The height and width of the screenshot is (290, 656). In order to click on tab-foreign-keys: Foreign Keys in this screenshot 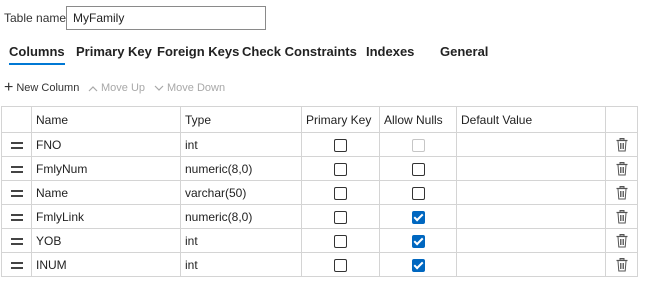, I will do `click(198, 51)`.